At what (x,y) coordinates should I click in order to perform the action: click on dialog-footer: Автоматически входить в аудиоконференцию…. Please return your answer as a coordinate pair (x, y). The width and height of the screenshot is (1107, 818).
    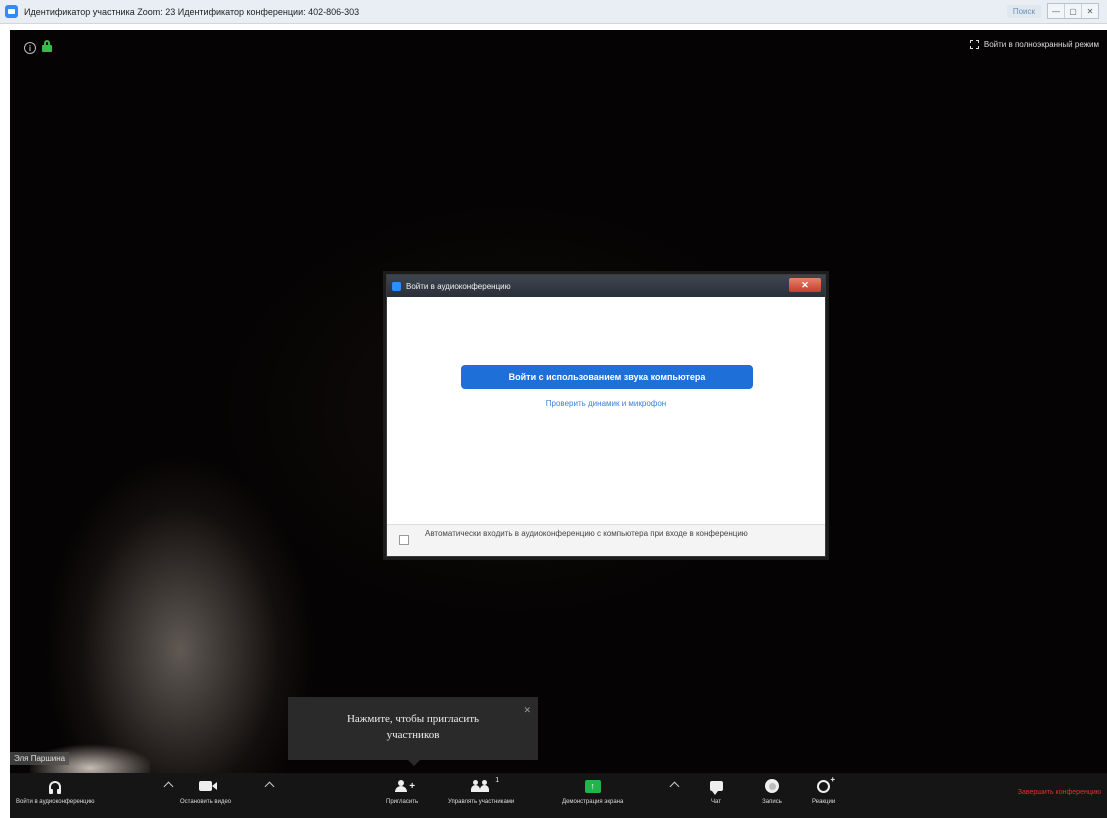
    Looking at the image, I should click on (606, 540).